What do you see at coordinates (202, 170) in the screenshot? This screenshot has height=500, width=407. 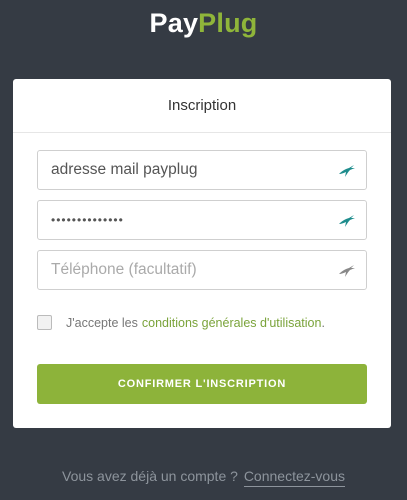 I see `email-field: adresse mail payplug` at bounding box center [202, 170].